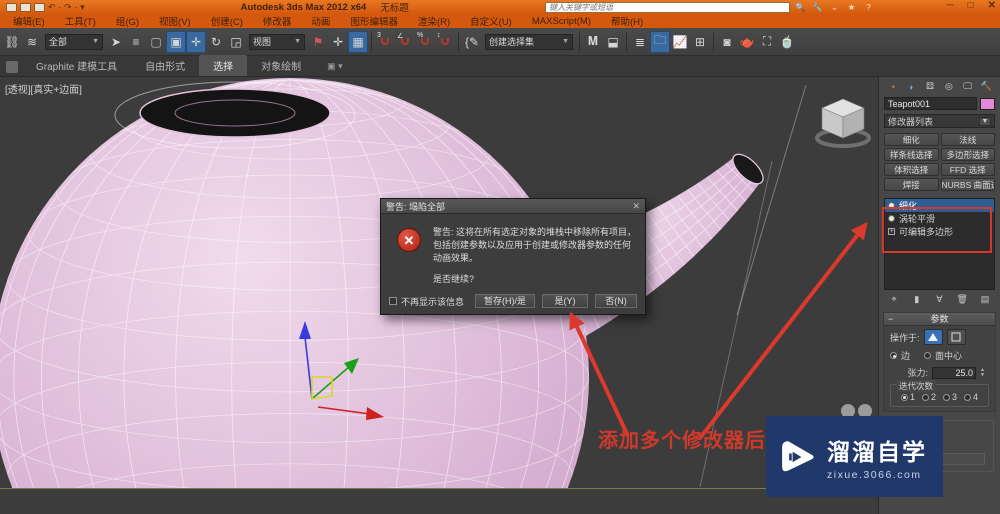 This screenshot has width=1000, height=514. I want to click on window-crossing-icon: ▣, so click(176, 41).